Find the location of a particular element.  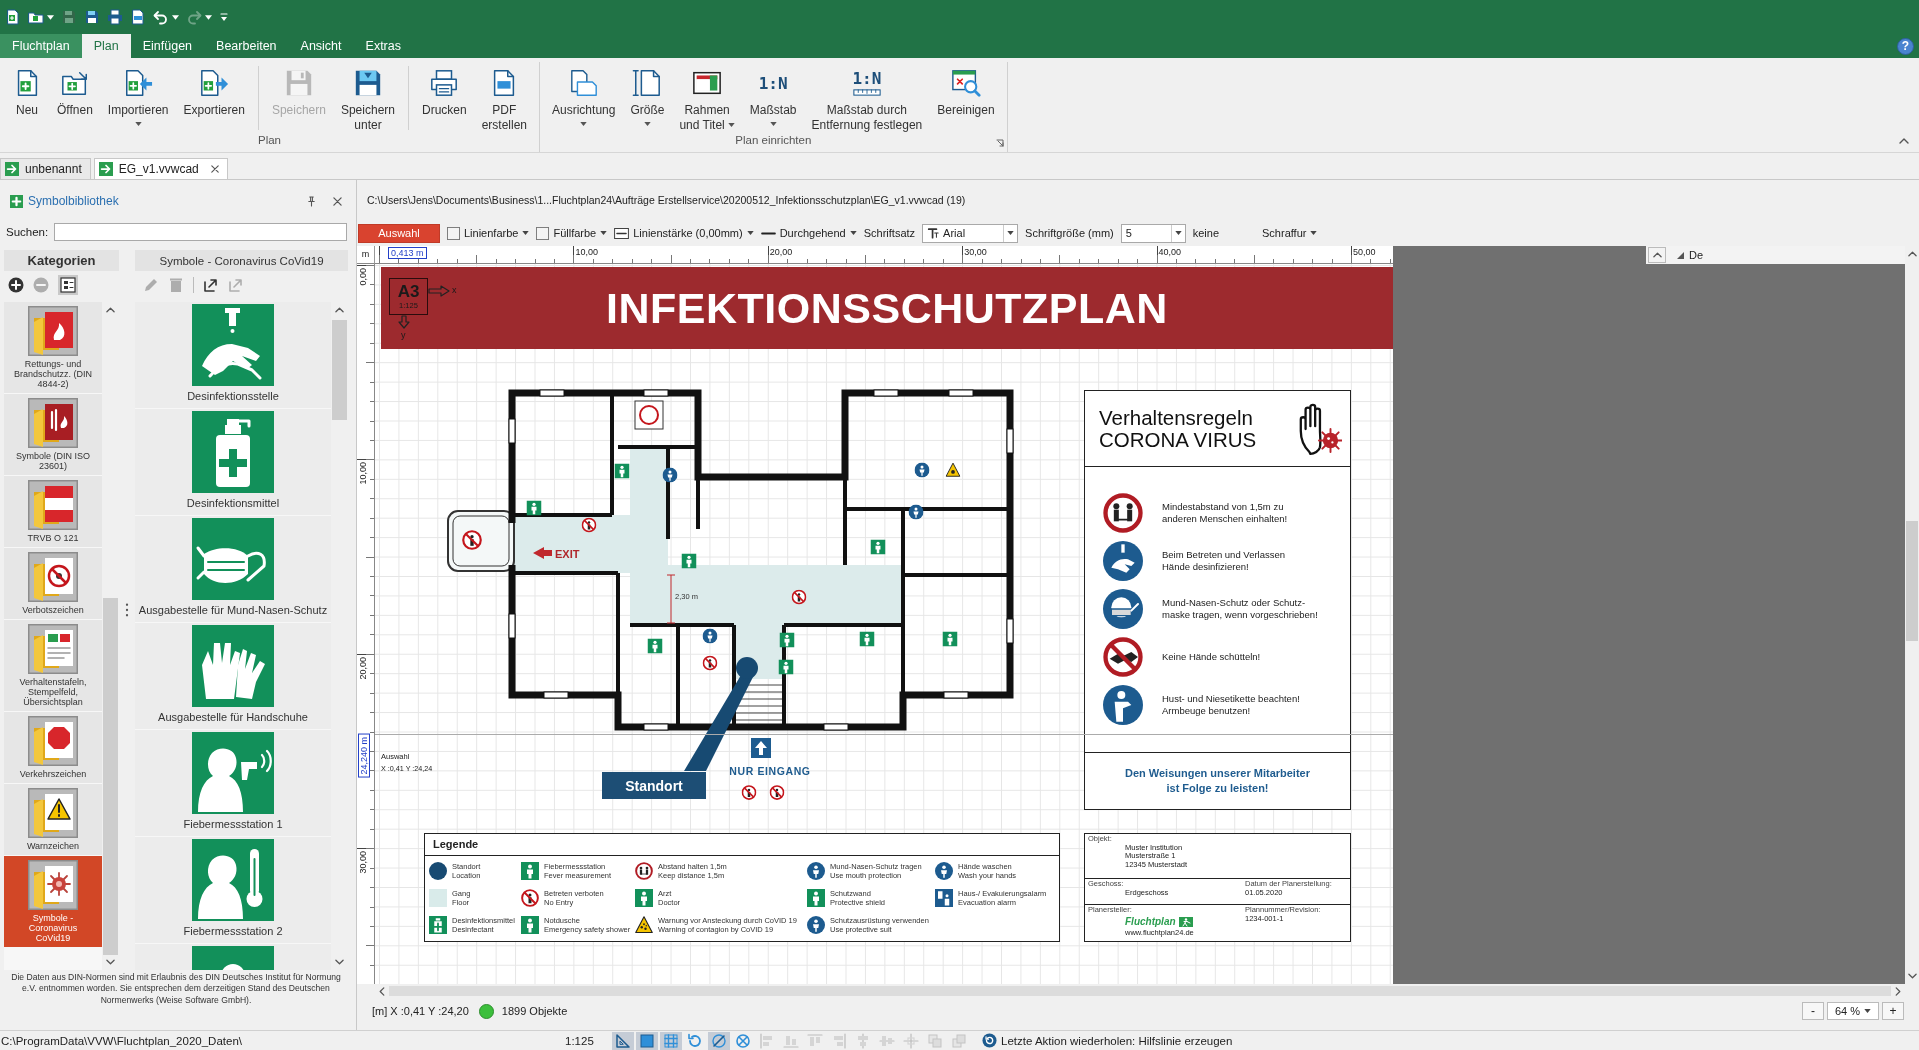

export-arrow-icon is located at coordinates (211, 285).